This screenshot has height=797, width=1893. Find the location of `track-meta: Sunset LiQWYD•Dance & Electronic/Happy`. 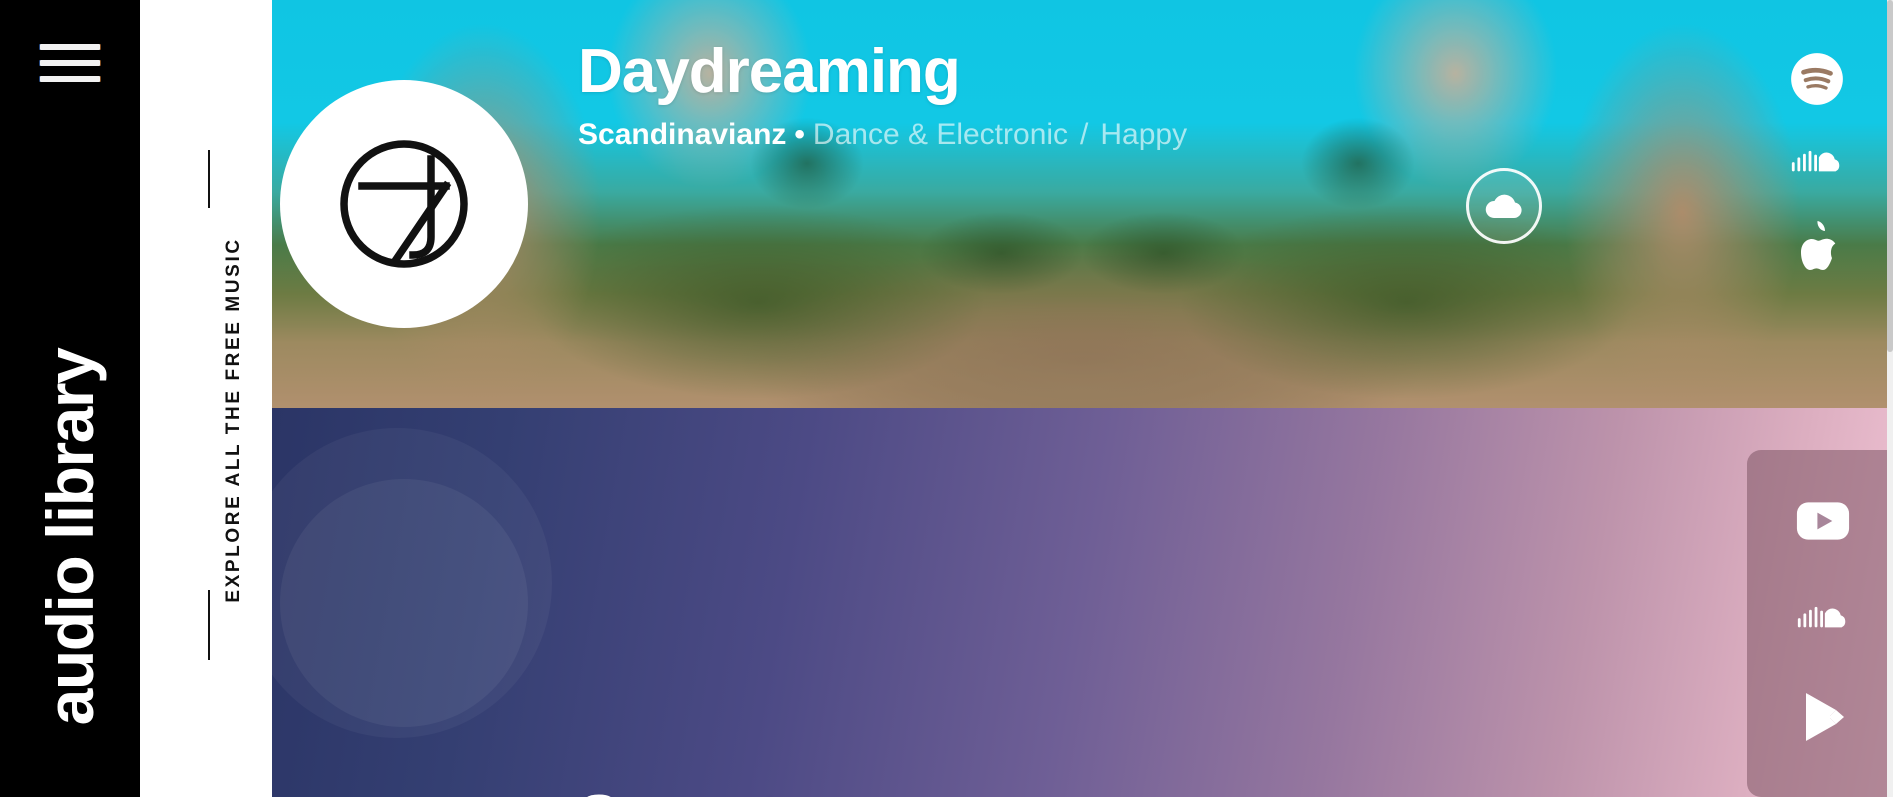

track-meta: Sunset LiQWYD•Dance & Electronic/Happy is located at coordinates (838, 791).